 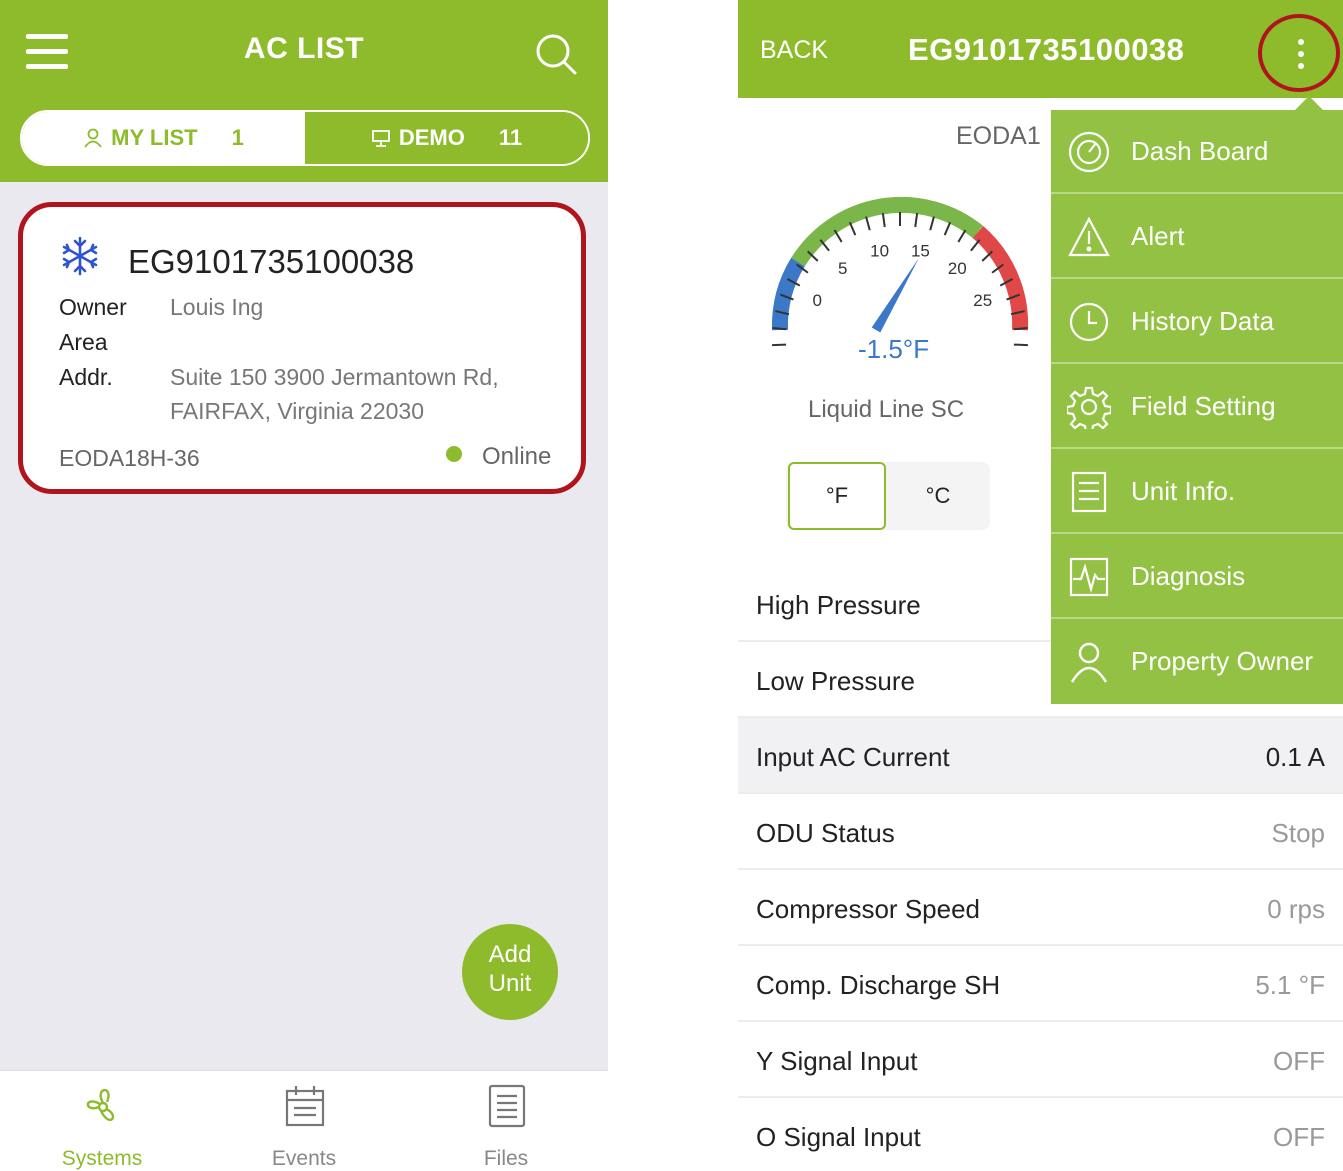 I want to click on tab-demo: DEMO 11, so click(x=446, y=138).